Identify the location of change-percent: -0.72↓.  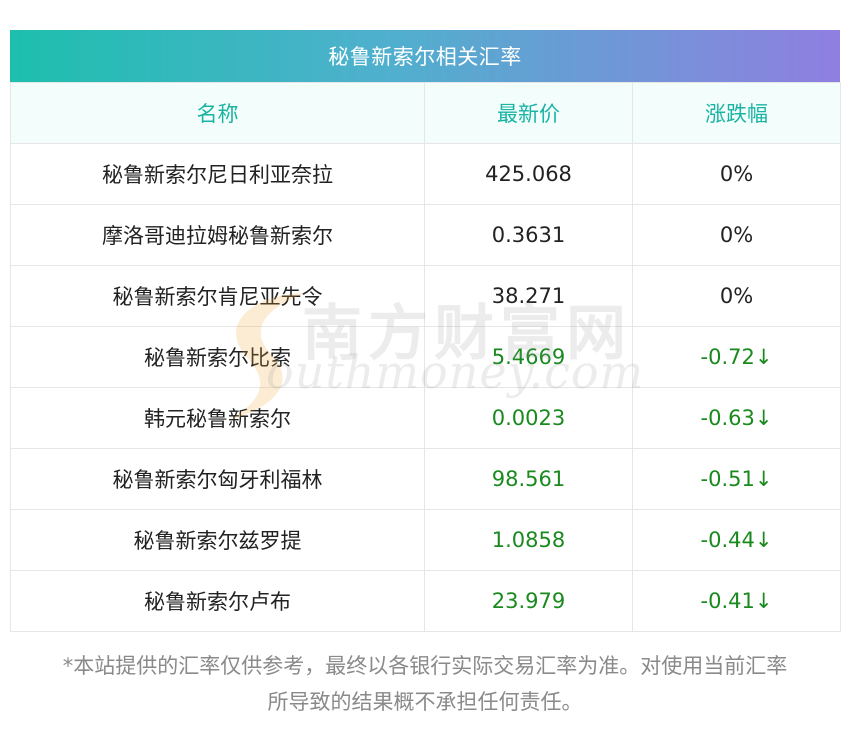
(736, 357).